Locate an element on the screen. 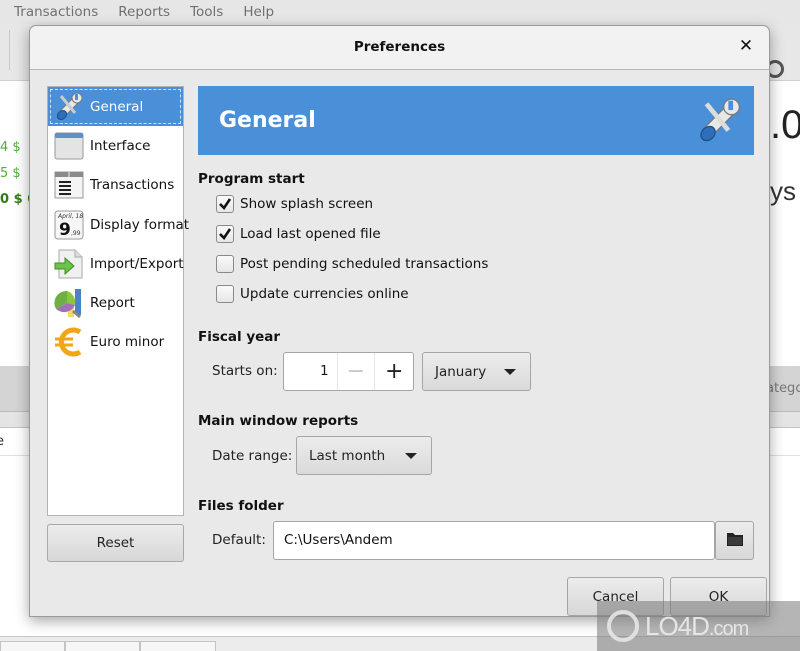 This screenshot has height=651, width=800. date-range-select: Last month is located at coordinates (364, 455).